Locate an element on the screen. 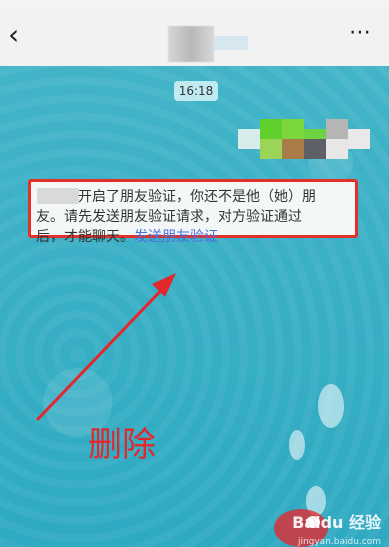  watermark-logo: Baidu 经验 is located at coordinates (336, 522).